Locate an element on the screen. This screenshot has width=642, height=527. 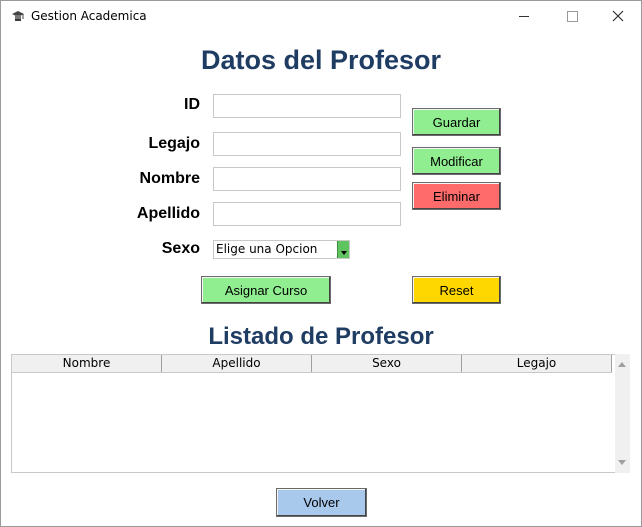
legajo-field is located at coordinates (307, 144).